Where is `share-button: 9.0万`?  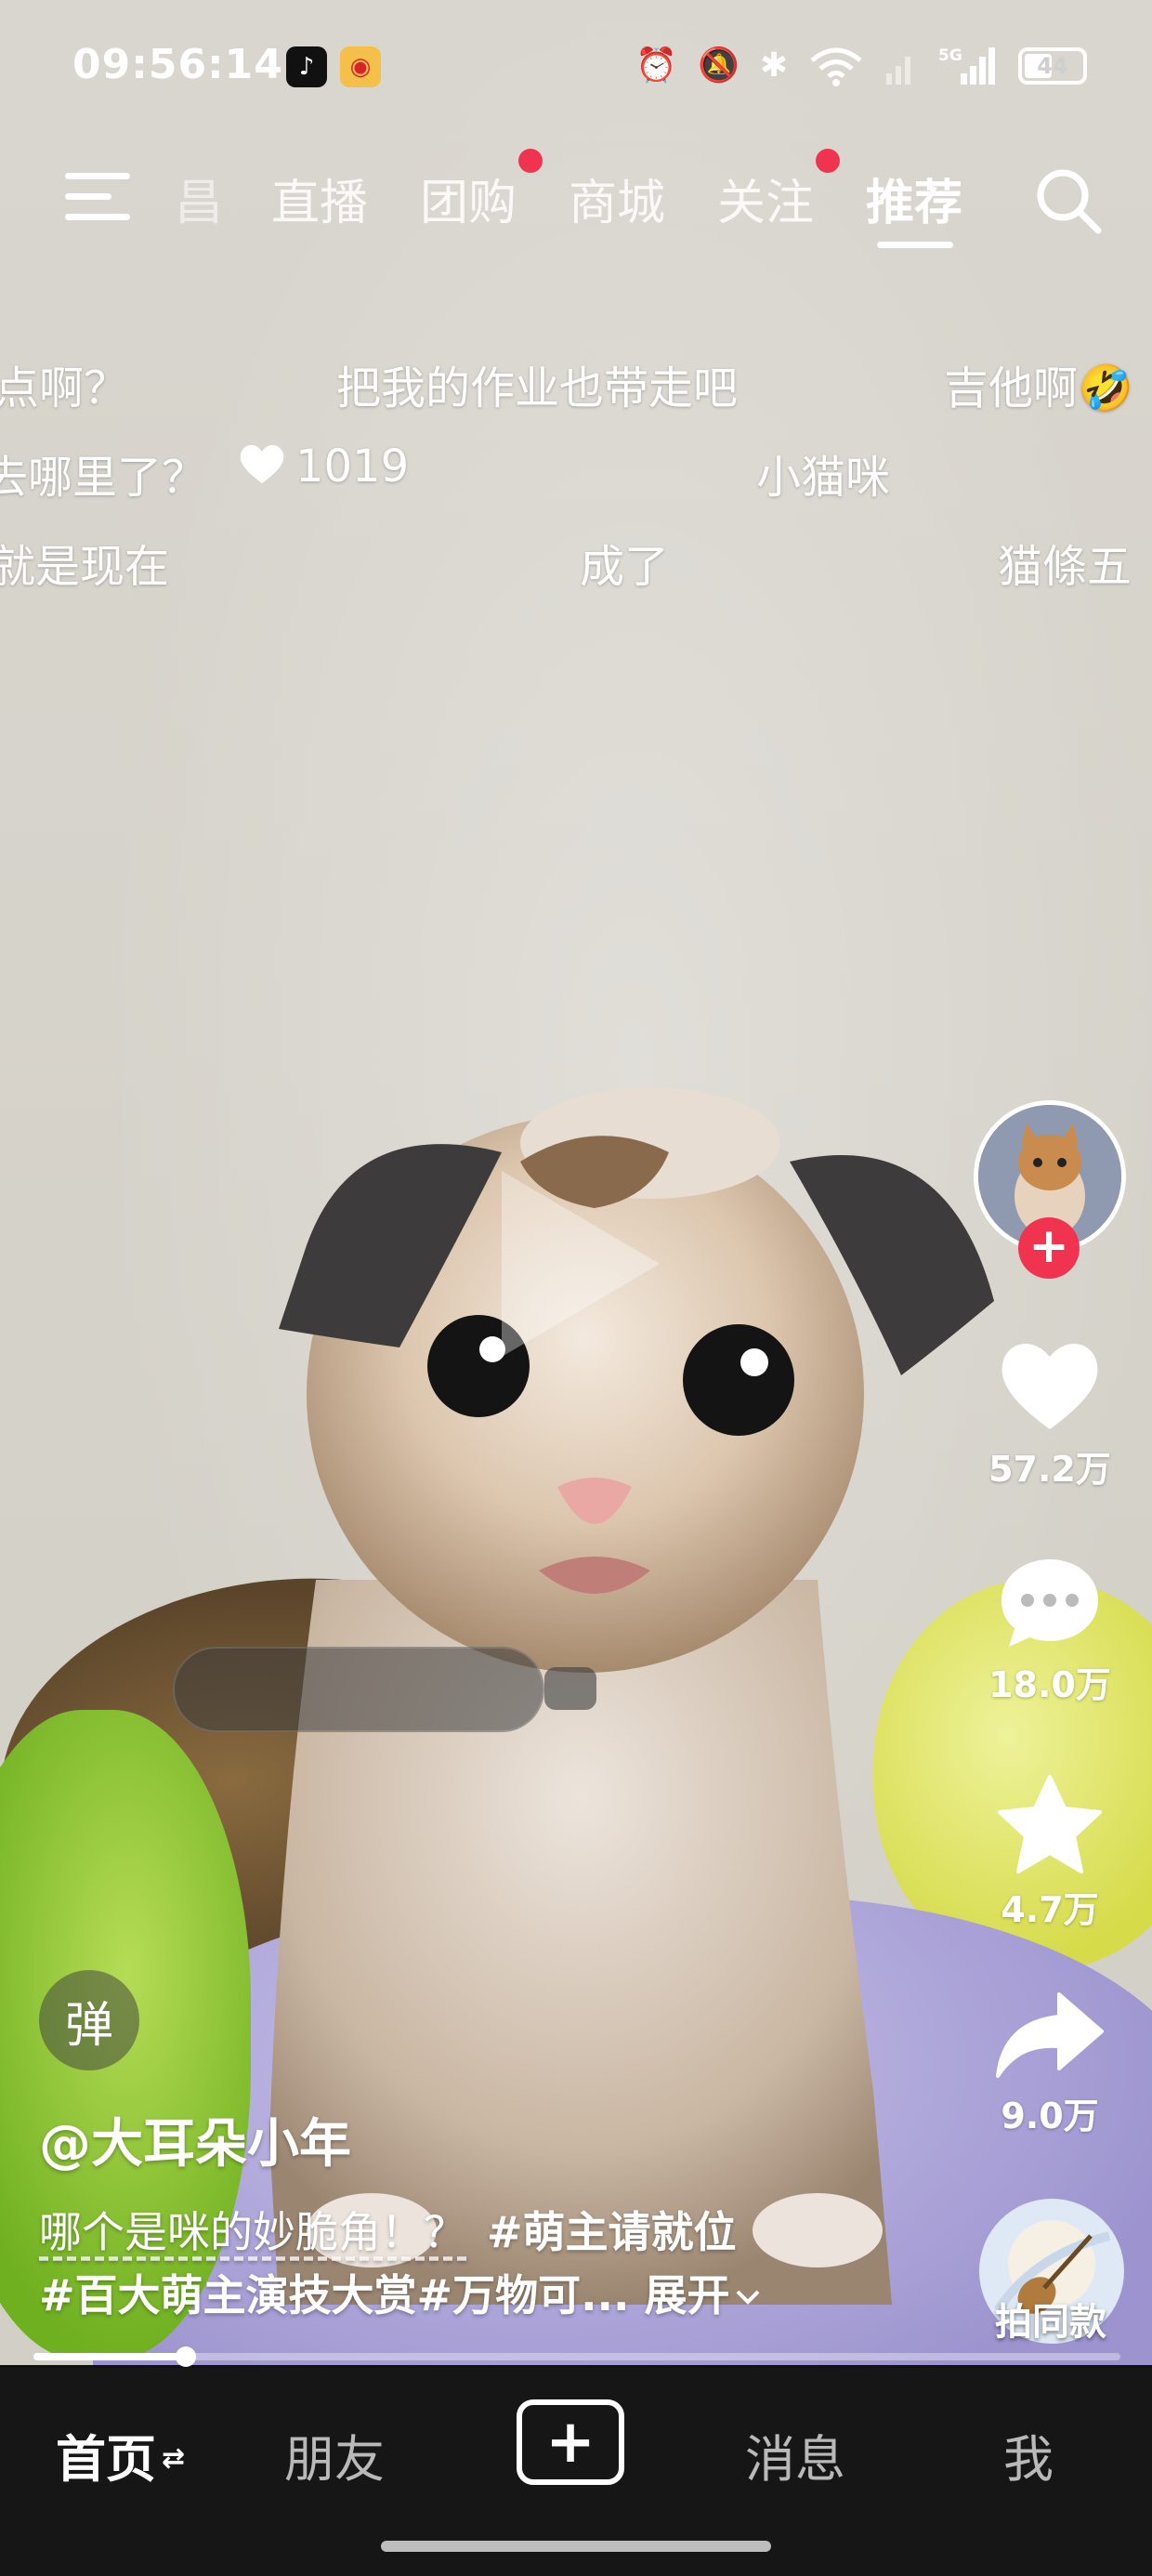 share-button: 9.0万 is located at coordinates (1049, 2063).